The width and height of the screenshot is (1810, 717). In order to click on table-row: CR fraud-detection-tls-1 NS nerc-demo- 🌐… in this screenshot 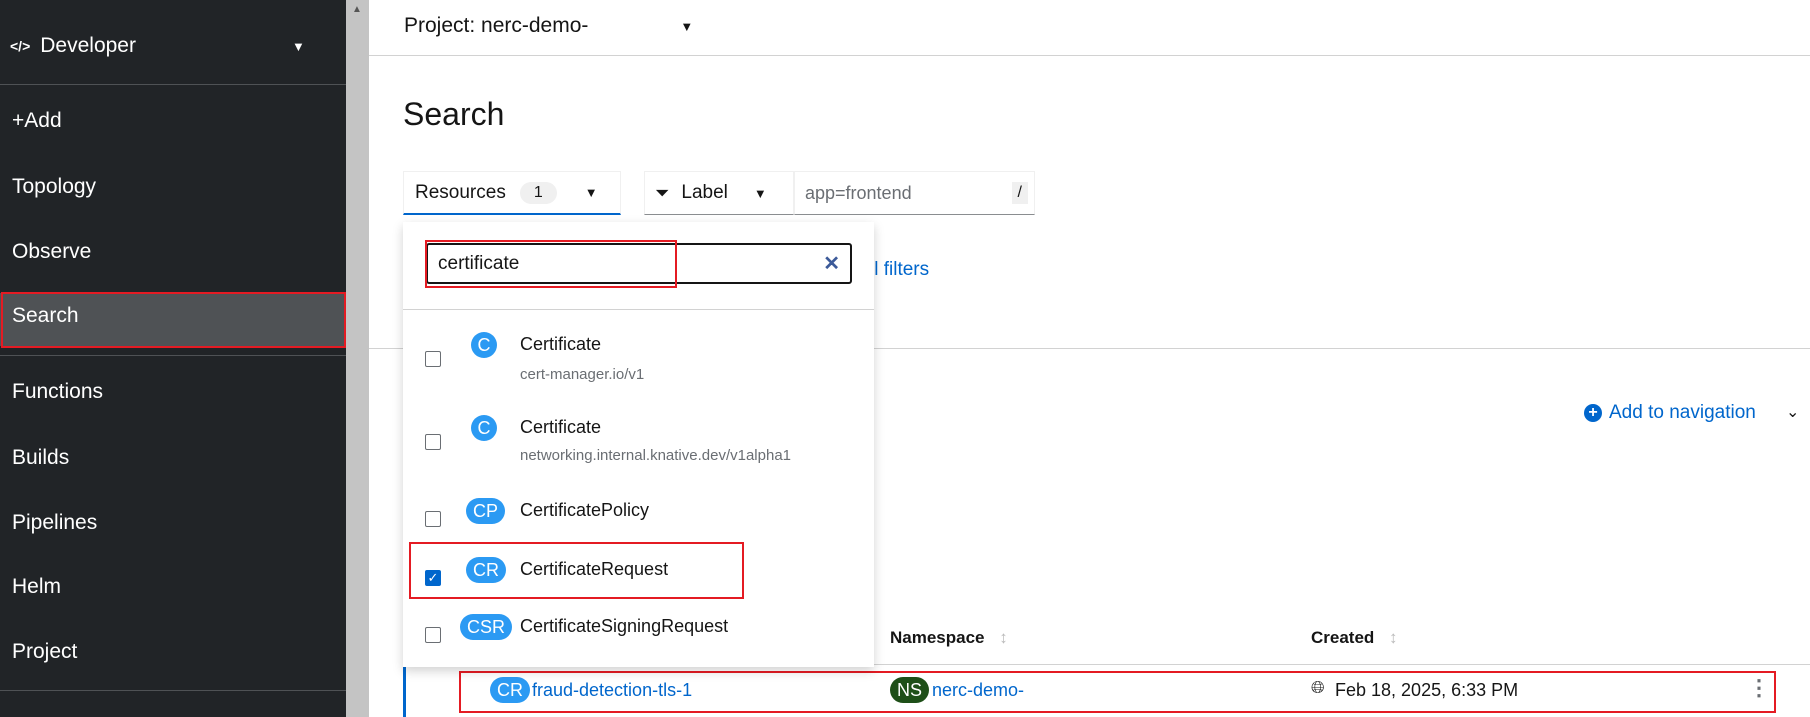, I will do `click(1106, 691)`.